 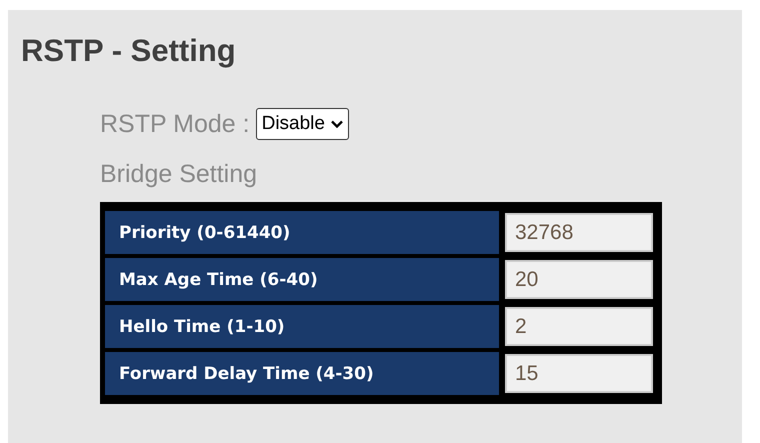 What do you see at coordinates (579, 326) in the screenshot?
I see `setting-field: 2` at bounding box center [579, 326].